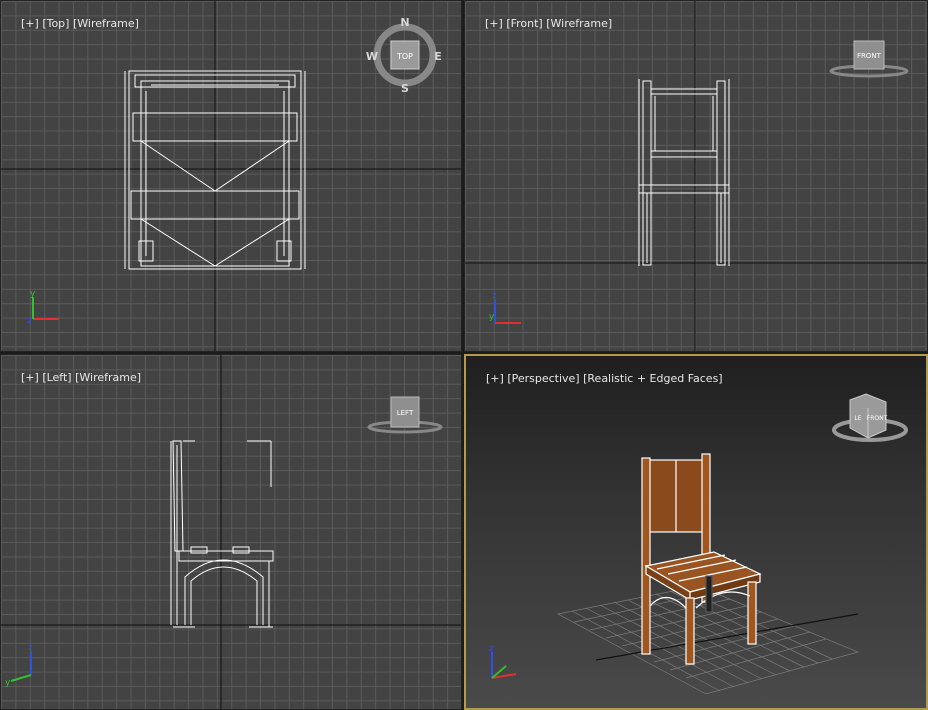 The height and width of the screenshot is (710, 928). I want to click on shading-mode-label: [Realistic + Edged Faces], so click(652, 378).